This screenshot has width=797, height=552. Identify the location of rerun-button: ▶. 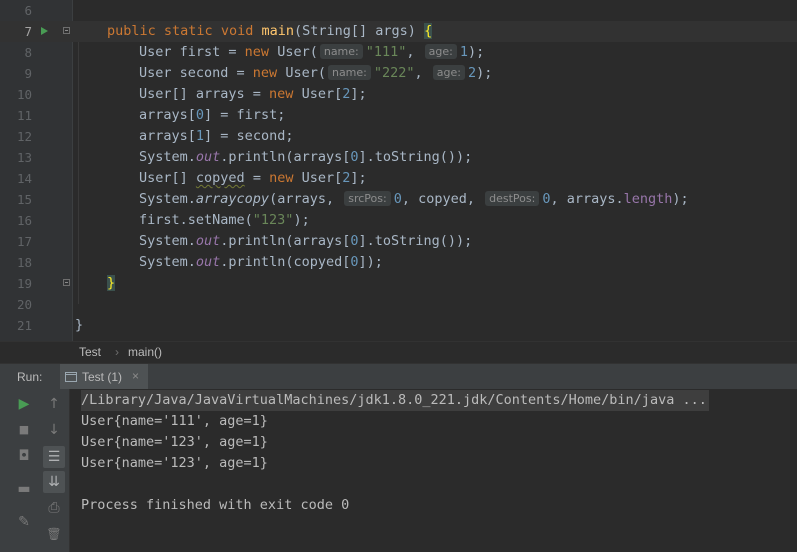
(24, 404).